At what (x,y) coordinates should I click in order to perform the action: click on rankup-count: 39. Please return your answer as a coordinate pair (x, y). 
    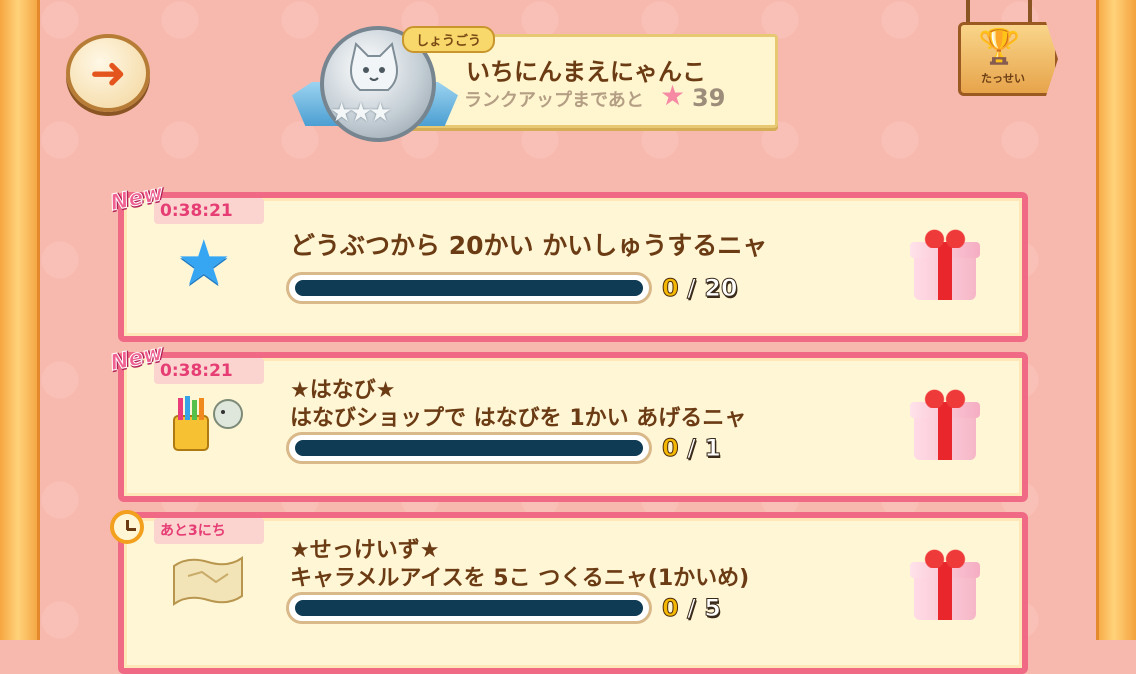
    Looking at the image, I should click on (709, 98).